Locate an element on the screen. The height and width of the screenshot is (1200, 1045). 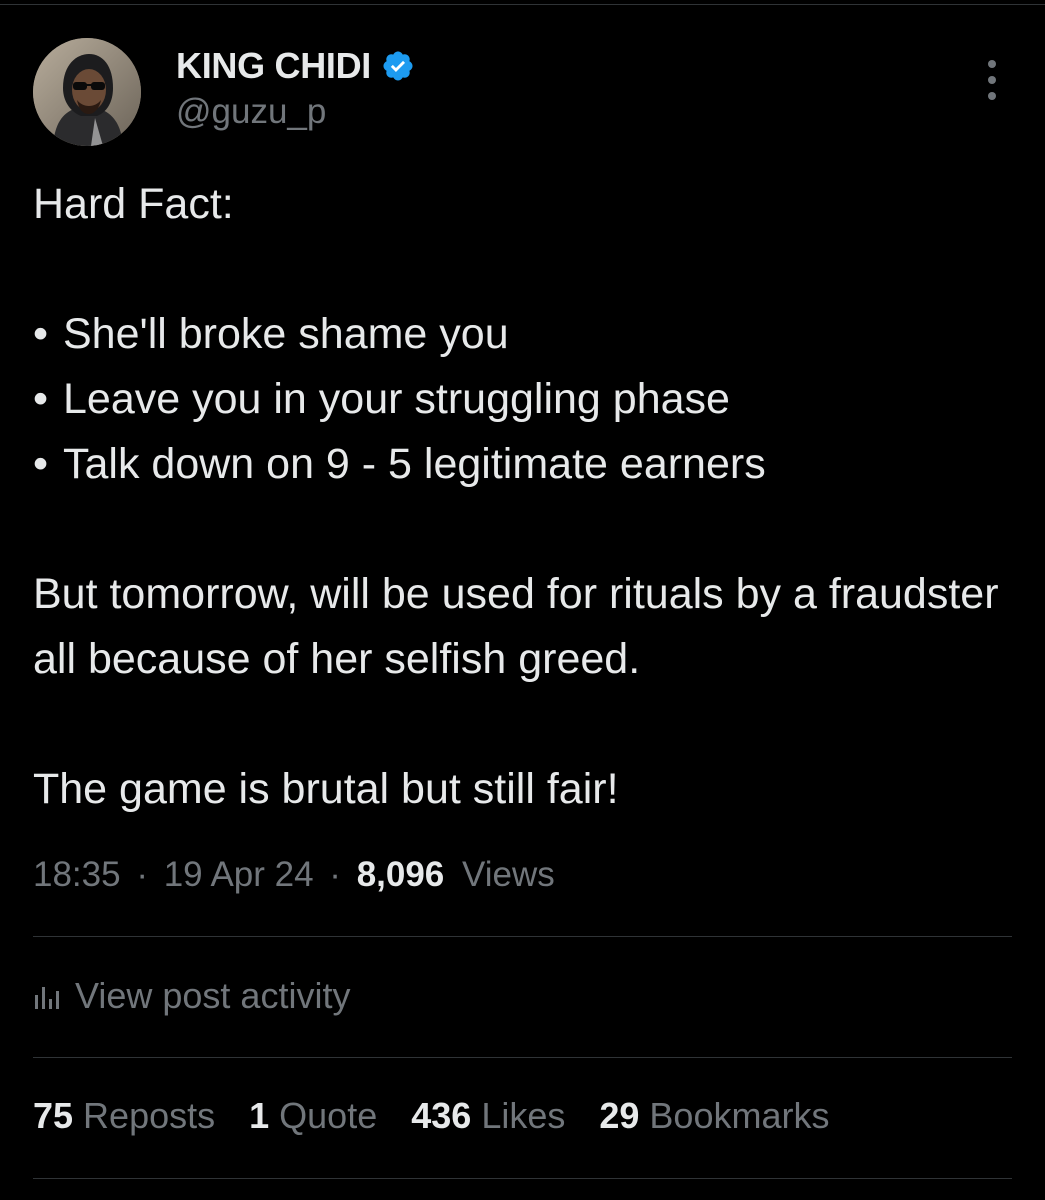
tweet-meta: 18:35 · 19 Apr 24 · 8,096 Views is located at coordinates (294, 875).